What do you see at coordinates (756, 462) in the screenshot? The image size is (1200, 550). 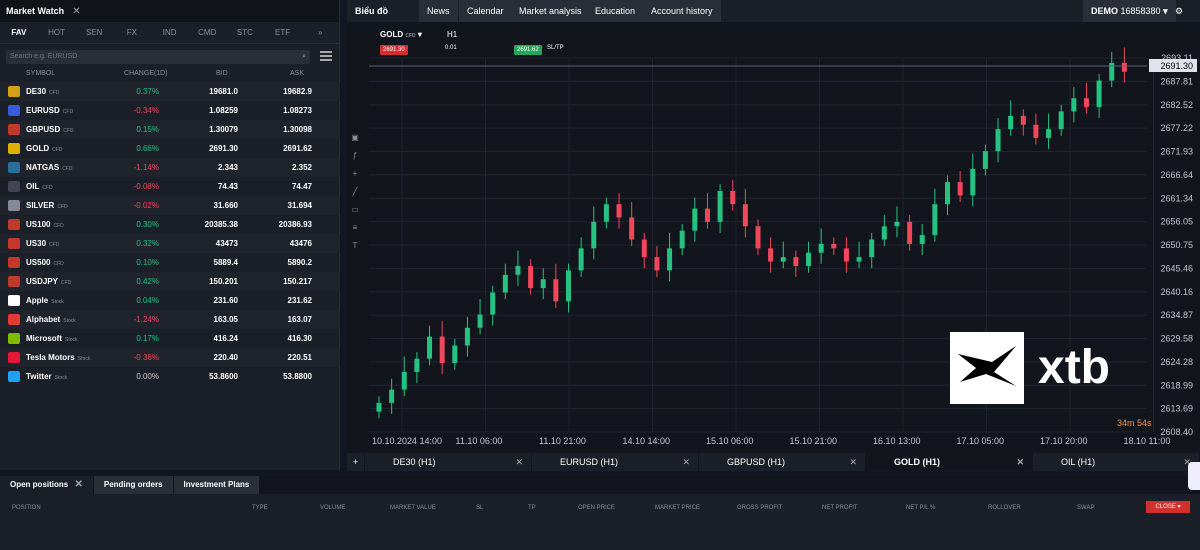 I see `chart-tab-label: GBPUSD (H1)` at bounding box center [756, 462].